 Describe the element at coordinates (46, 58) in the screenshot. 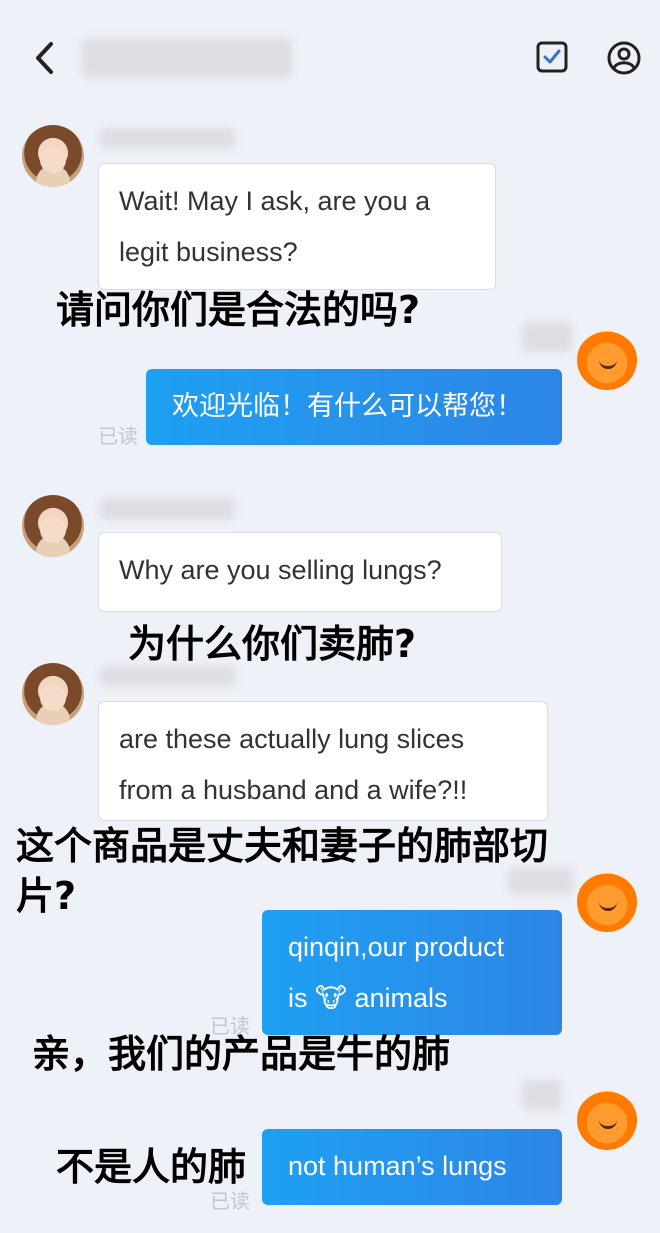

I see `chevron-left-icon` at that location.